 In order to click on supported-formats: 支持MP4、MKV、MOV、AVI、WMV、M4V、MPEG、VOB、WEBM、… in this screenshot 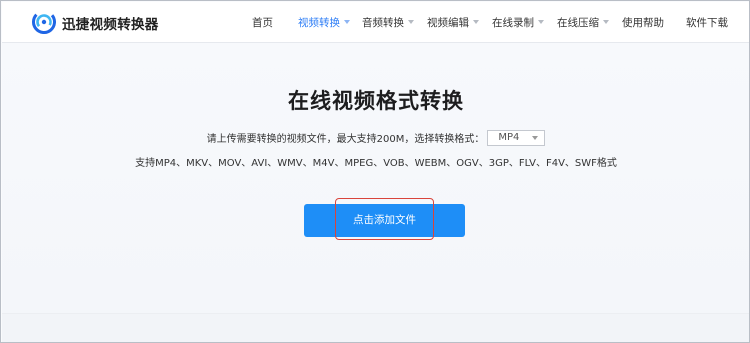, I will do `click(376, 163)`.